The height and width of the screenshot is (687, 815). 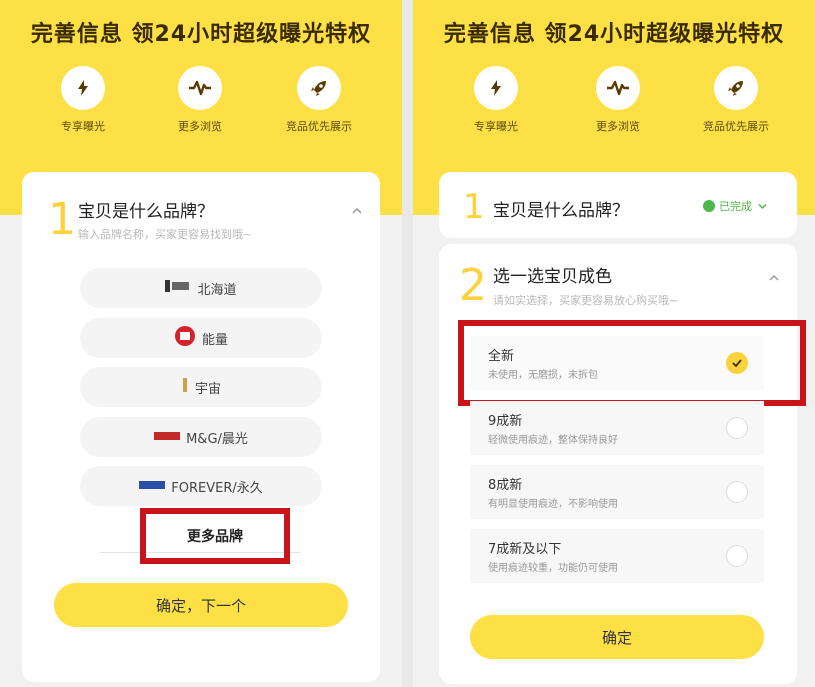 I want to click on brand-logo-forever, so click(x=152, y=486).